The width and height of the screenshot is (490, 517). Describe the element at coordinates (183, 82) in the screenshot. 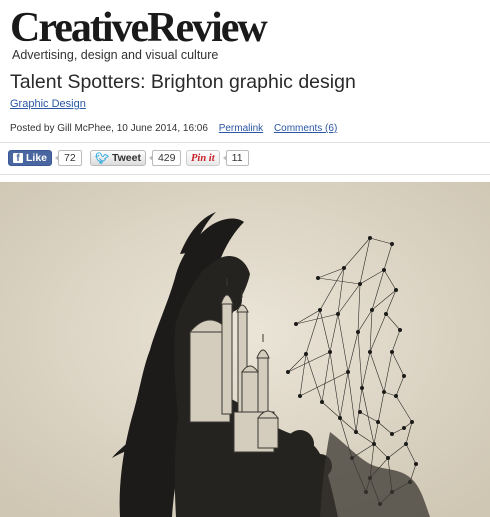

I see `article-title: Talent Spotters: Brighton graphic design` at that location.